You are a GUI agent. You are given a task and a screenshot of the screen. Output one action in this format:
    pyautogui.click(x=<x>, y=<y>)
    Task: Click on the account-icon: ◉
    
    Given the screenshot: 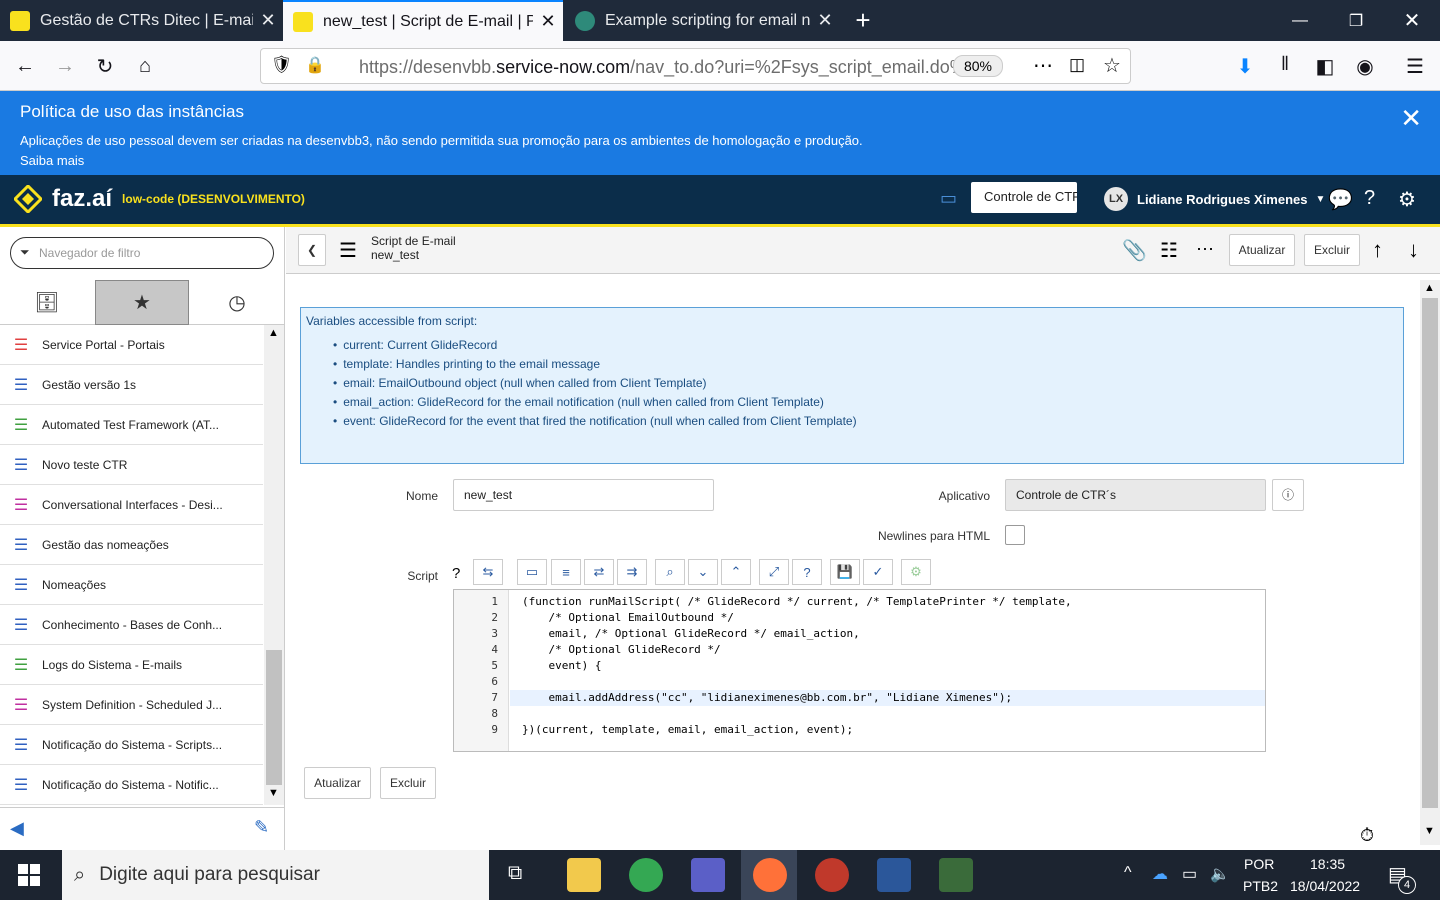 What is the action you would take?
    pyautogui.click(x=1365, y=66)
    